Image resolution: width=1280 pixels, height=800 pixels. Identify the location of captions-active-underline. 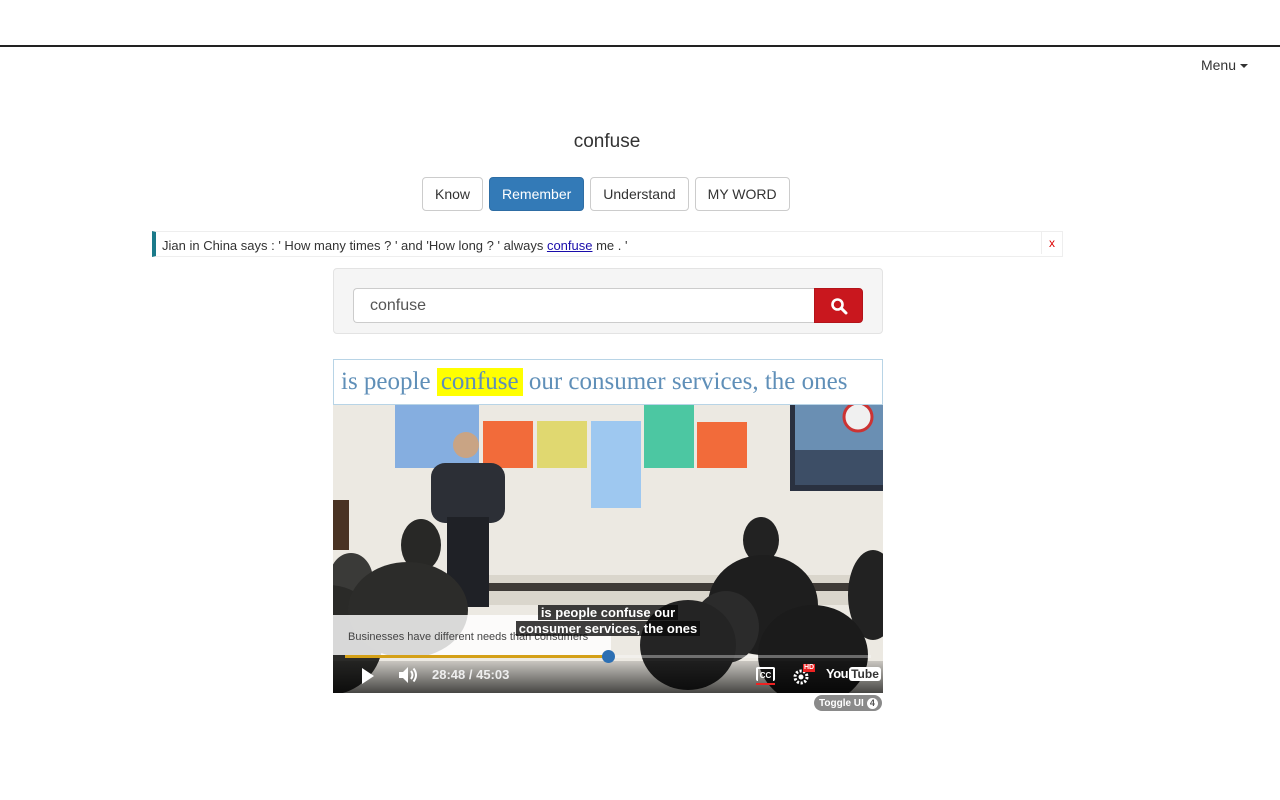
(765, 684).